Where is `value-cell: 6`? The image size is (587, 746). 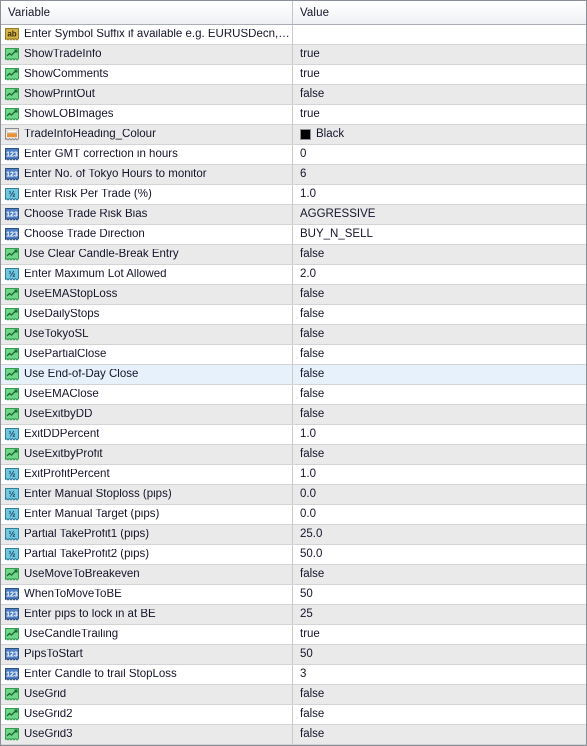 value-cell: 6 is located at coordinates (439, 174).